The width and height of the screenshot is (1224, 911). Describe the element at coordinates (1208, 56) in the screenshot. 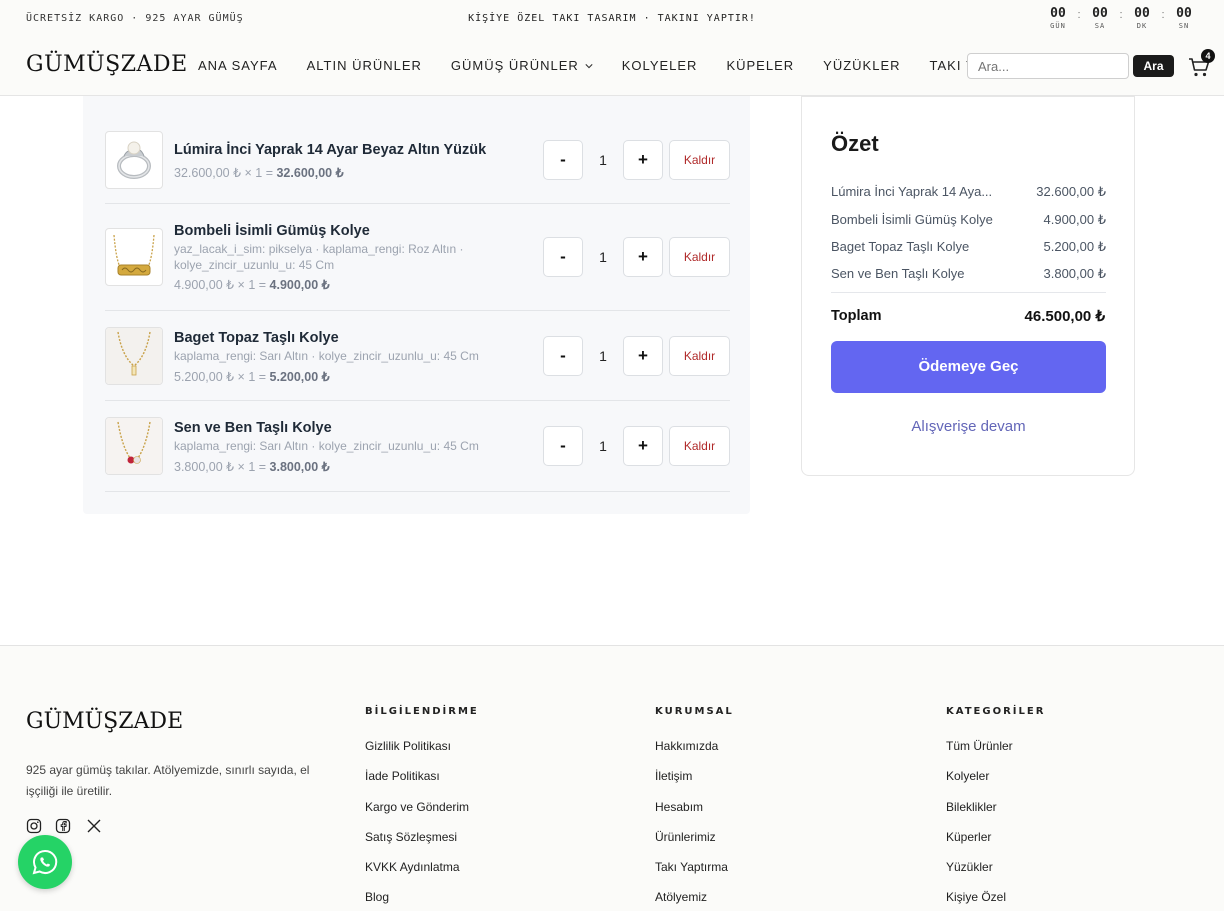

I see `cart-count-badge: 4` at that location.